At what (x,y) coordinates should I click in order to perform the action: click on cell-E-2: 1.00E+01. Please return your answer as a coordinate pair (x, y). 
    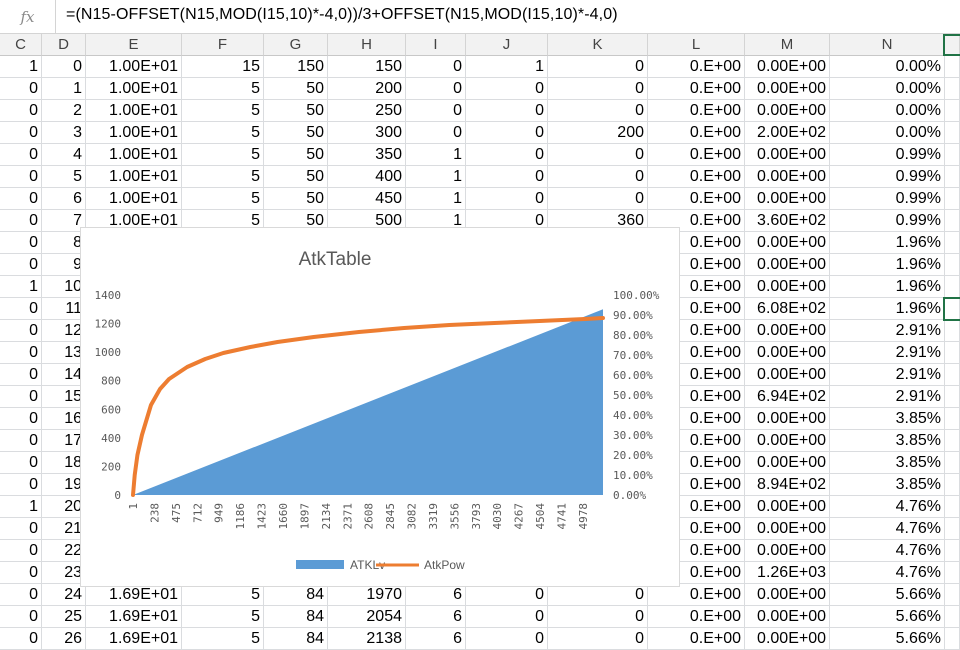
    Looking at the image, I should click on (134, 111).